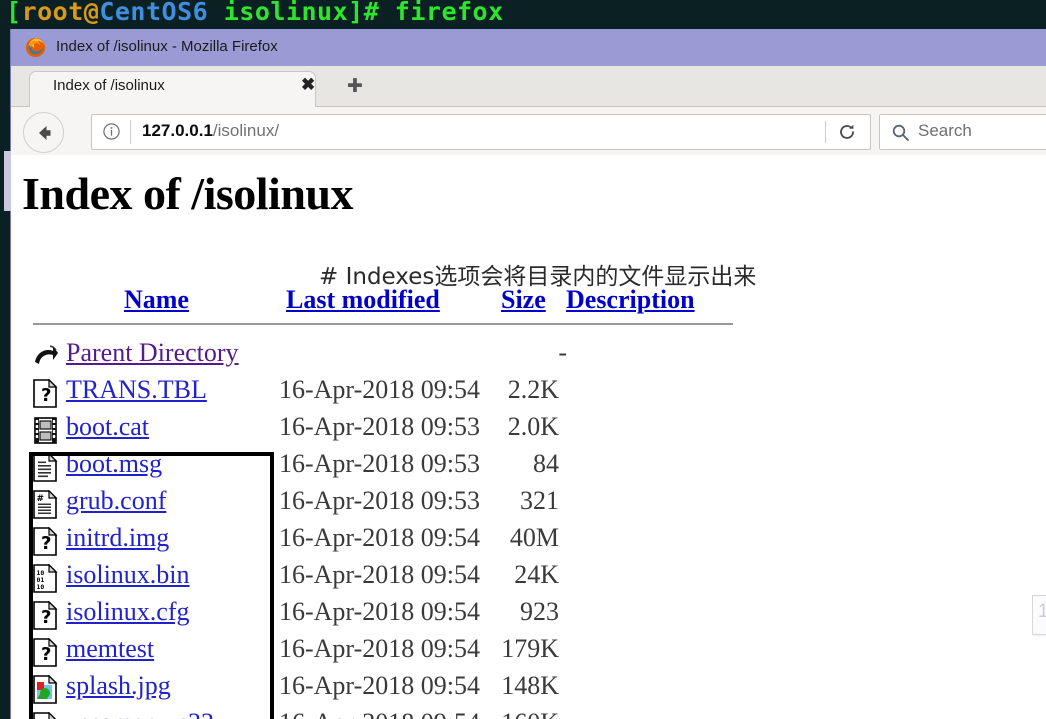 The image size is (1046, 719). Describe the element at coordinates (46, 356) in the screenshot. I see `back-icon` at that location.